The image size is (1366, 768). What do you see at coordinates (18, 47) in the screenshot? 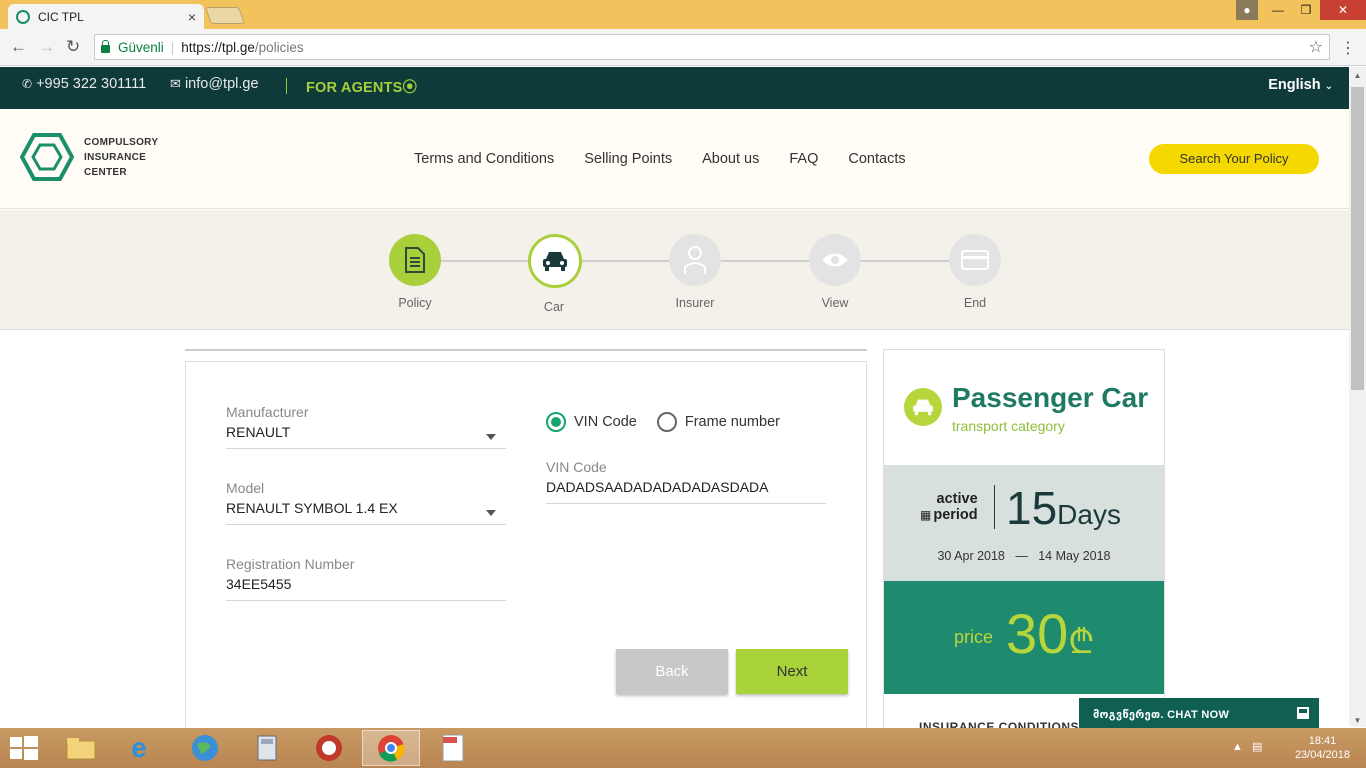
I see `back-arrow-icon: ←` at bounding box center [18, 47].